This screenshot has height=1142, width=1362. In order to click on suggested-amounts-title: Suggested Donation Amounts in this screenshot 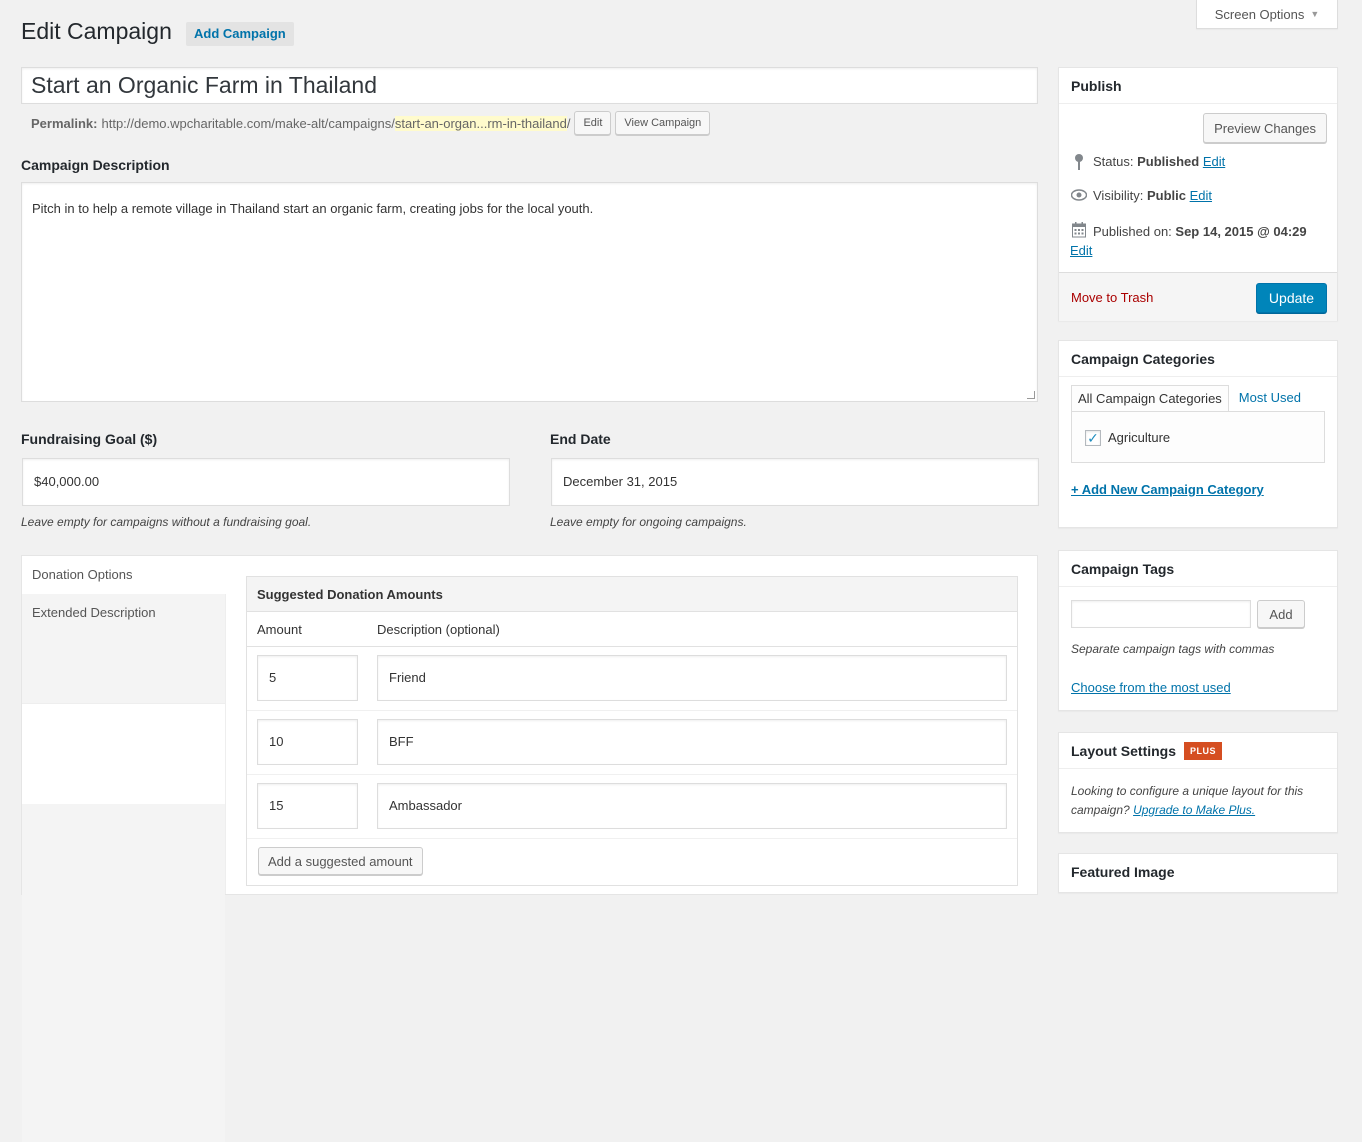, I will do `click(632, 594)`.